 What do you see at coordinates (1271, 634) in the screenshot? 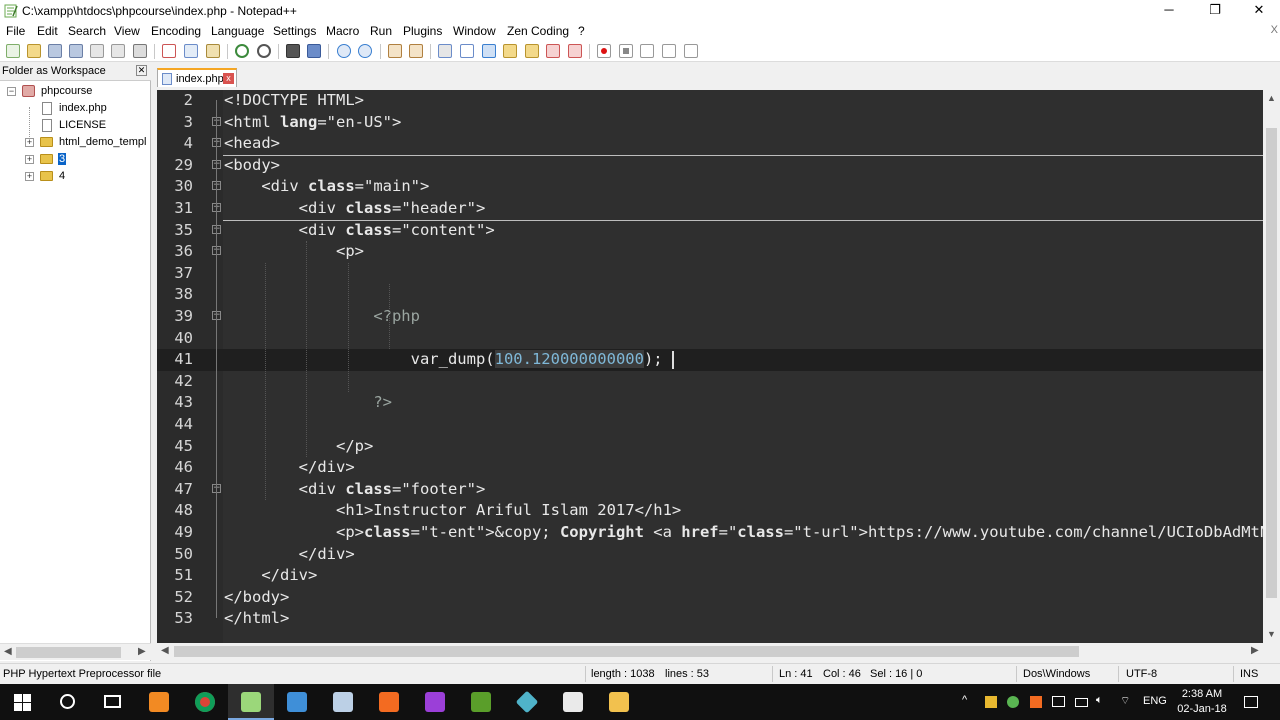
I see `scroll-down-arrow-icon: ▼` at bounding box center [1271, 634].